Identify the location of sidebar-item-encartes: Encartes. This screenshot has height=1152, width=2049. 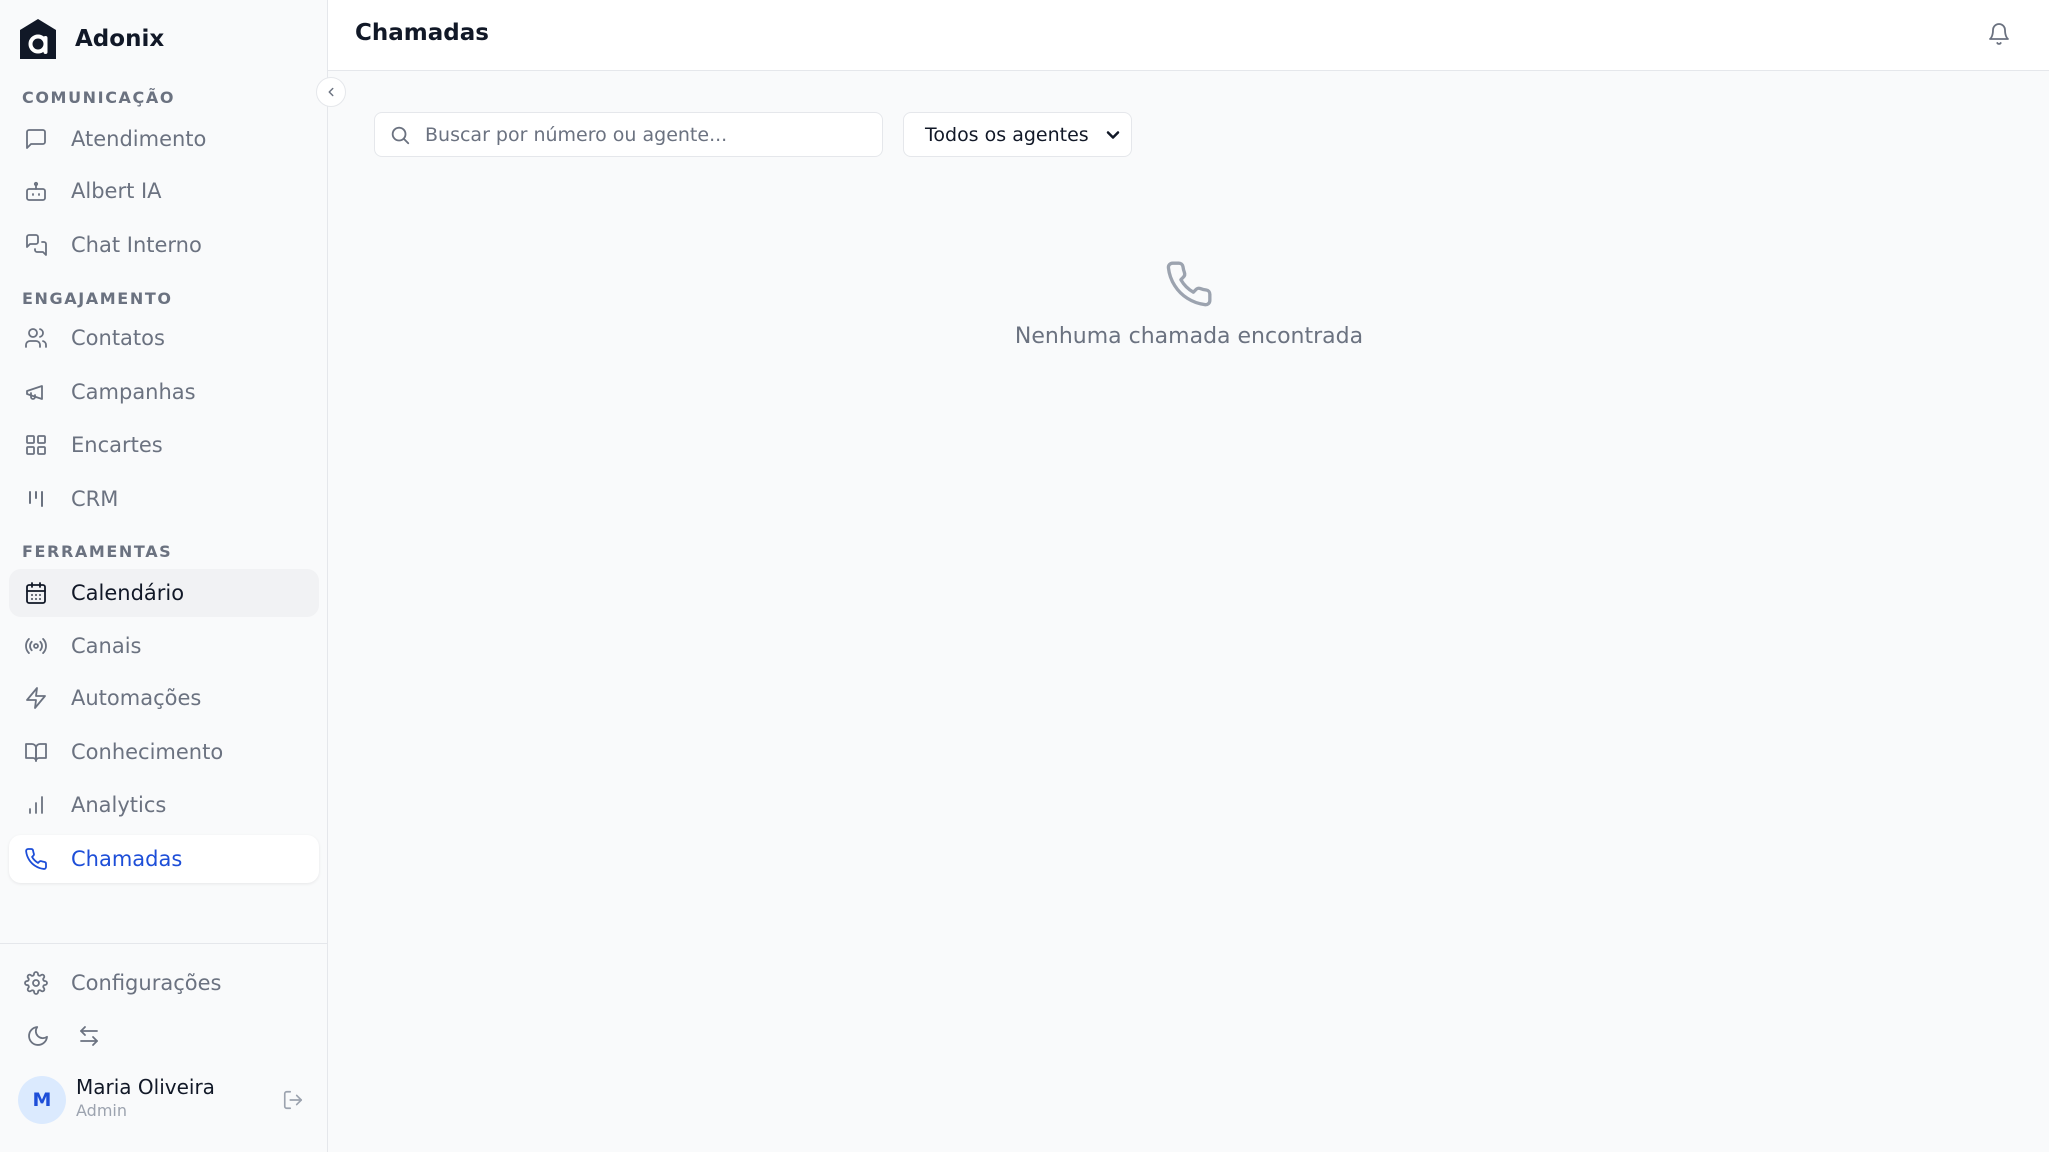
(164, 445).